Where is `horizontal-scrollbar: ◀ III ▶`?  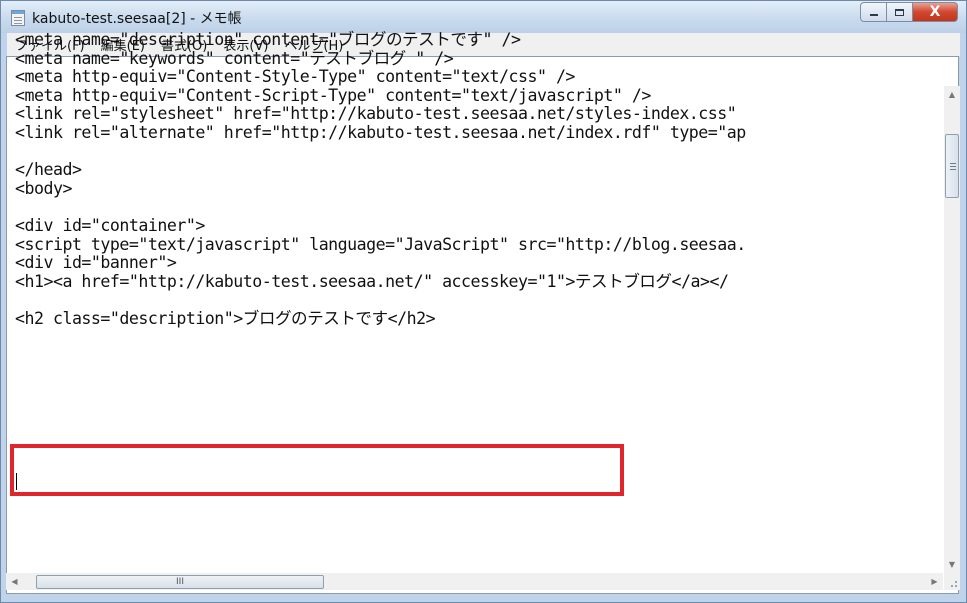
horizontal-scrollbar: ◀ III ▶ is located at coordinates (474, 581).